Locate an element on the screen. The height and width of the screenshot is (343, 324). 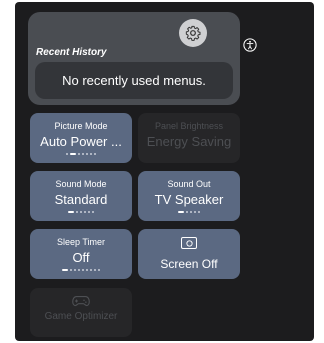
accessibility-icon is located at coordinates (250, 45).